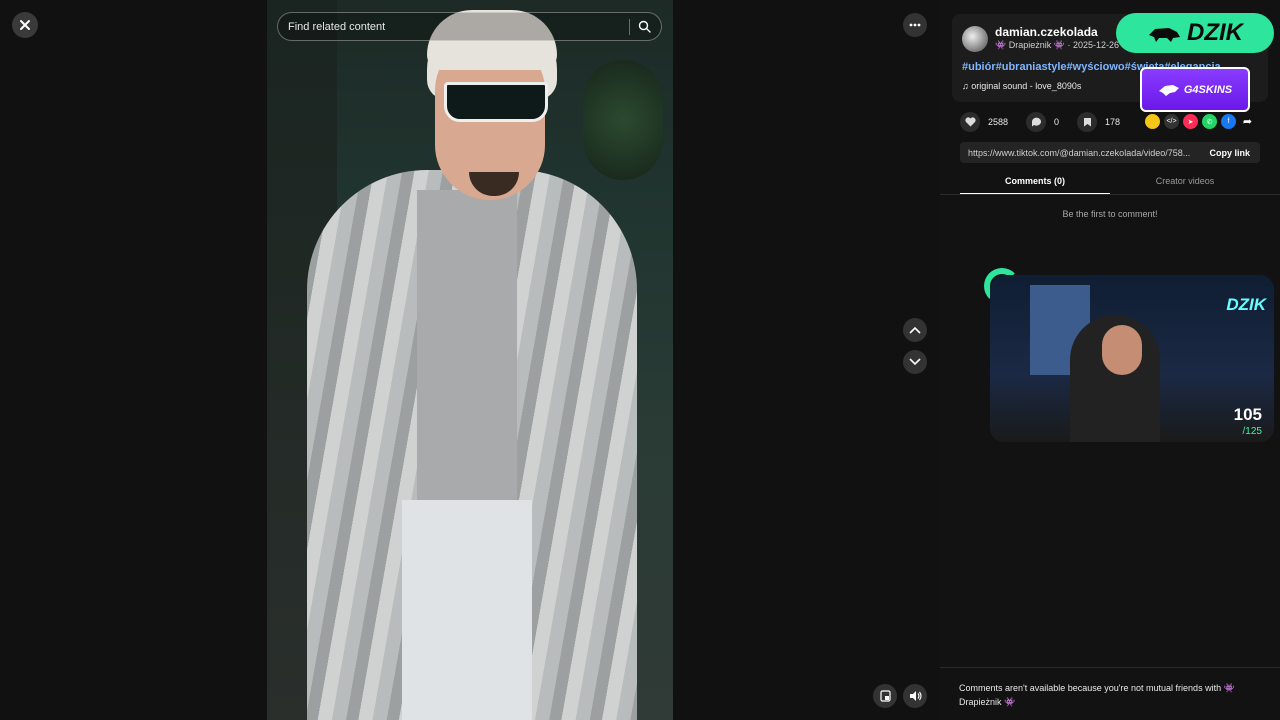  I want to click on sound-row: ♫ original sound - love_8090s, so click(1021, 86).